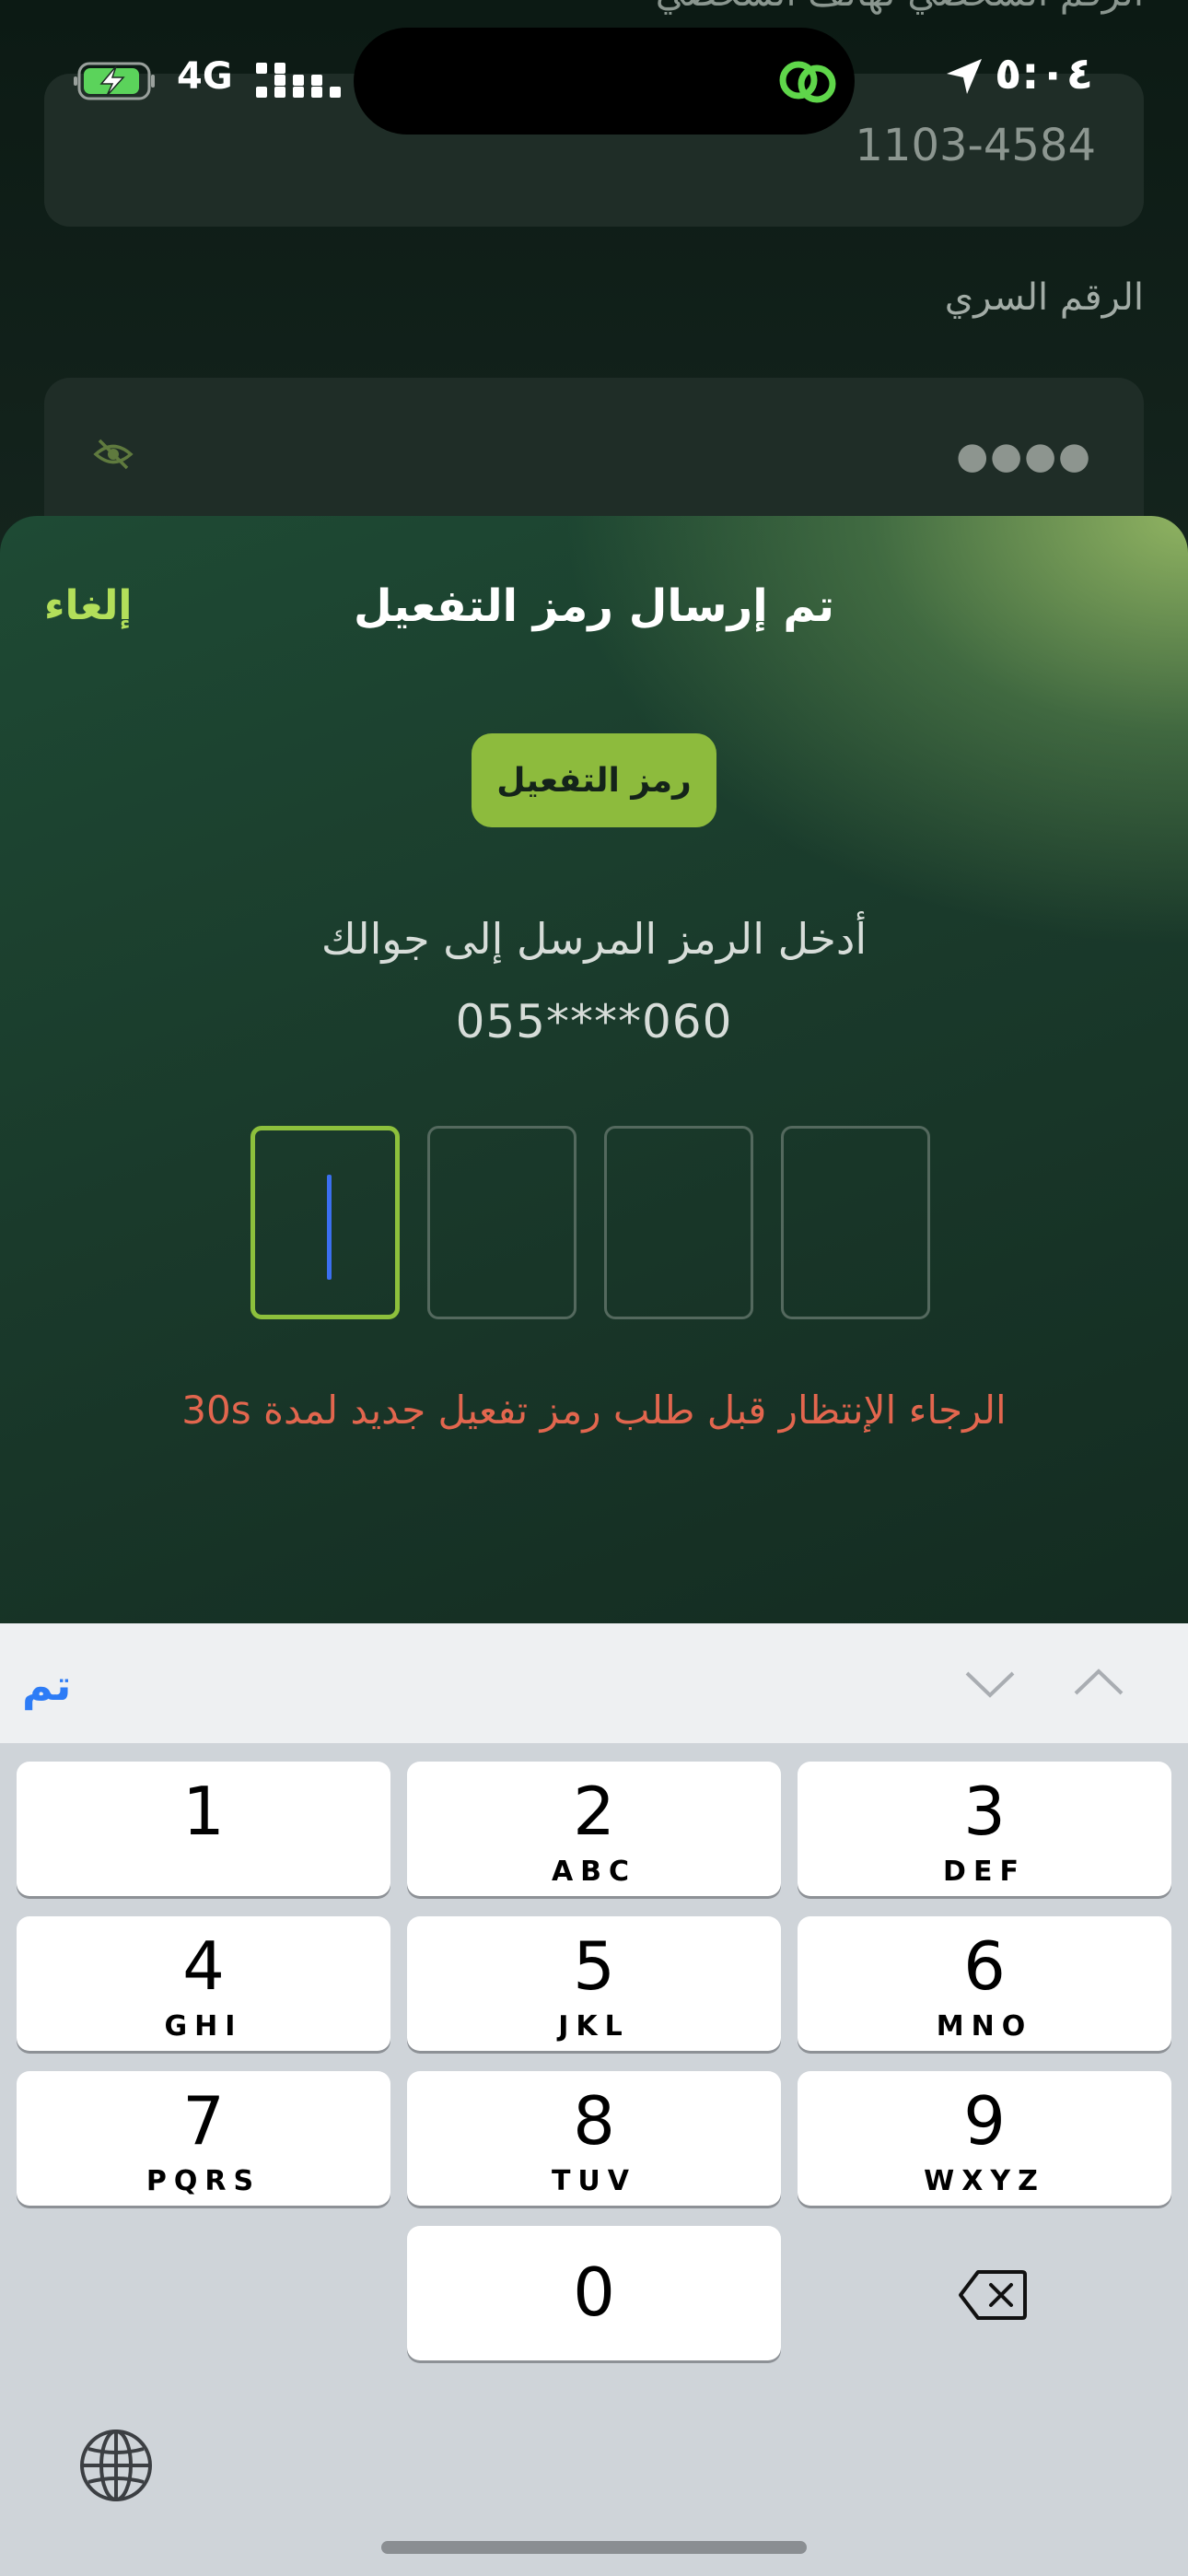 This screenshot has height=2576, width=1188. Describe the element at coordinates (985, 2181) in the screenshot. I see `key-letters: WXYZ` at that location.